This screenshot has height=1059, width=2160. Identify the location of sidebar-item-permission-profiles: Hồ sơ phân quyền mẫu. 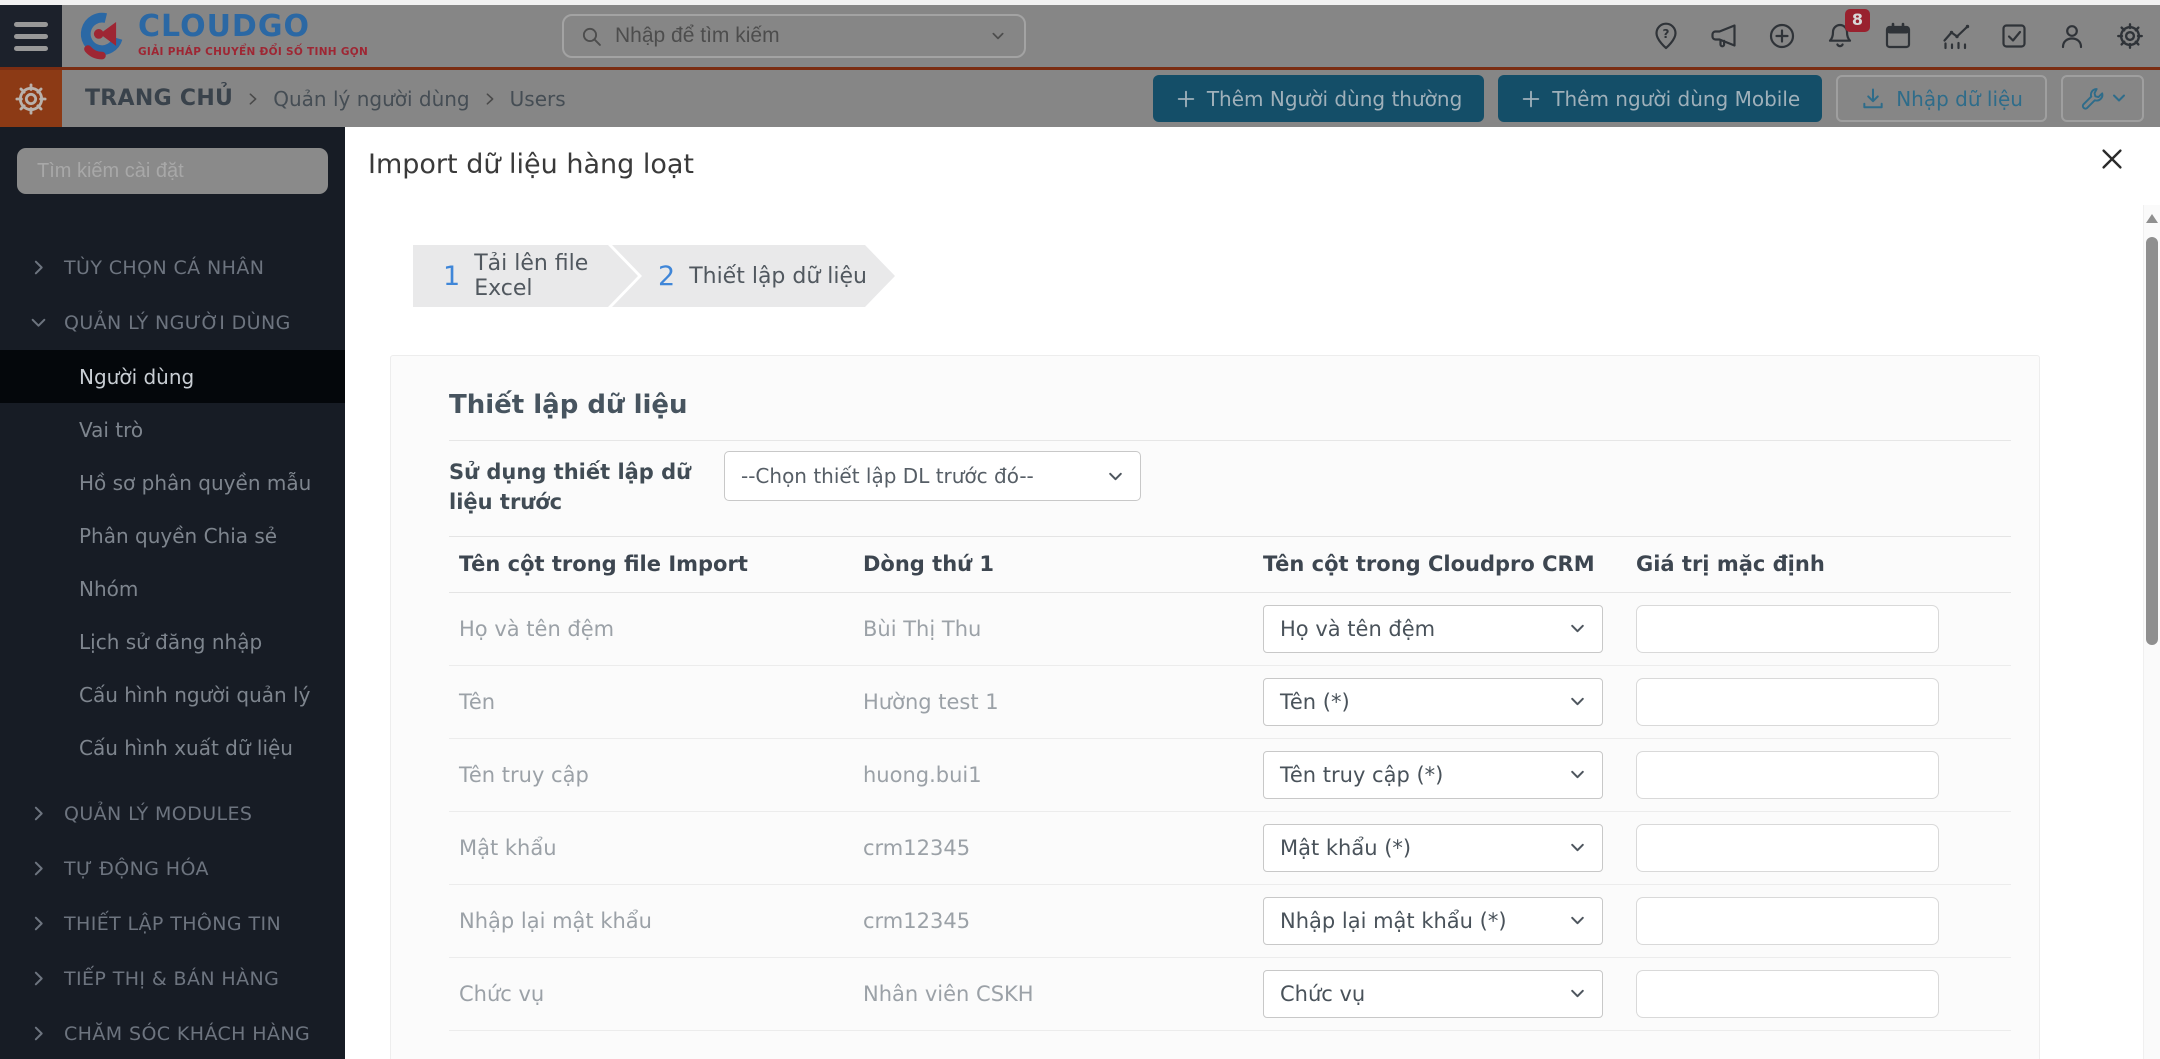
(172, 482).